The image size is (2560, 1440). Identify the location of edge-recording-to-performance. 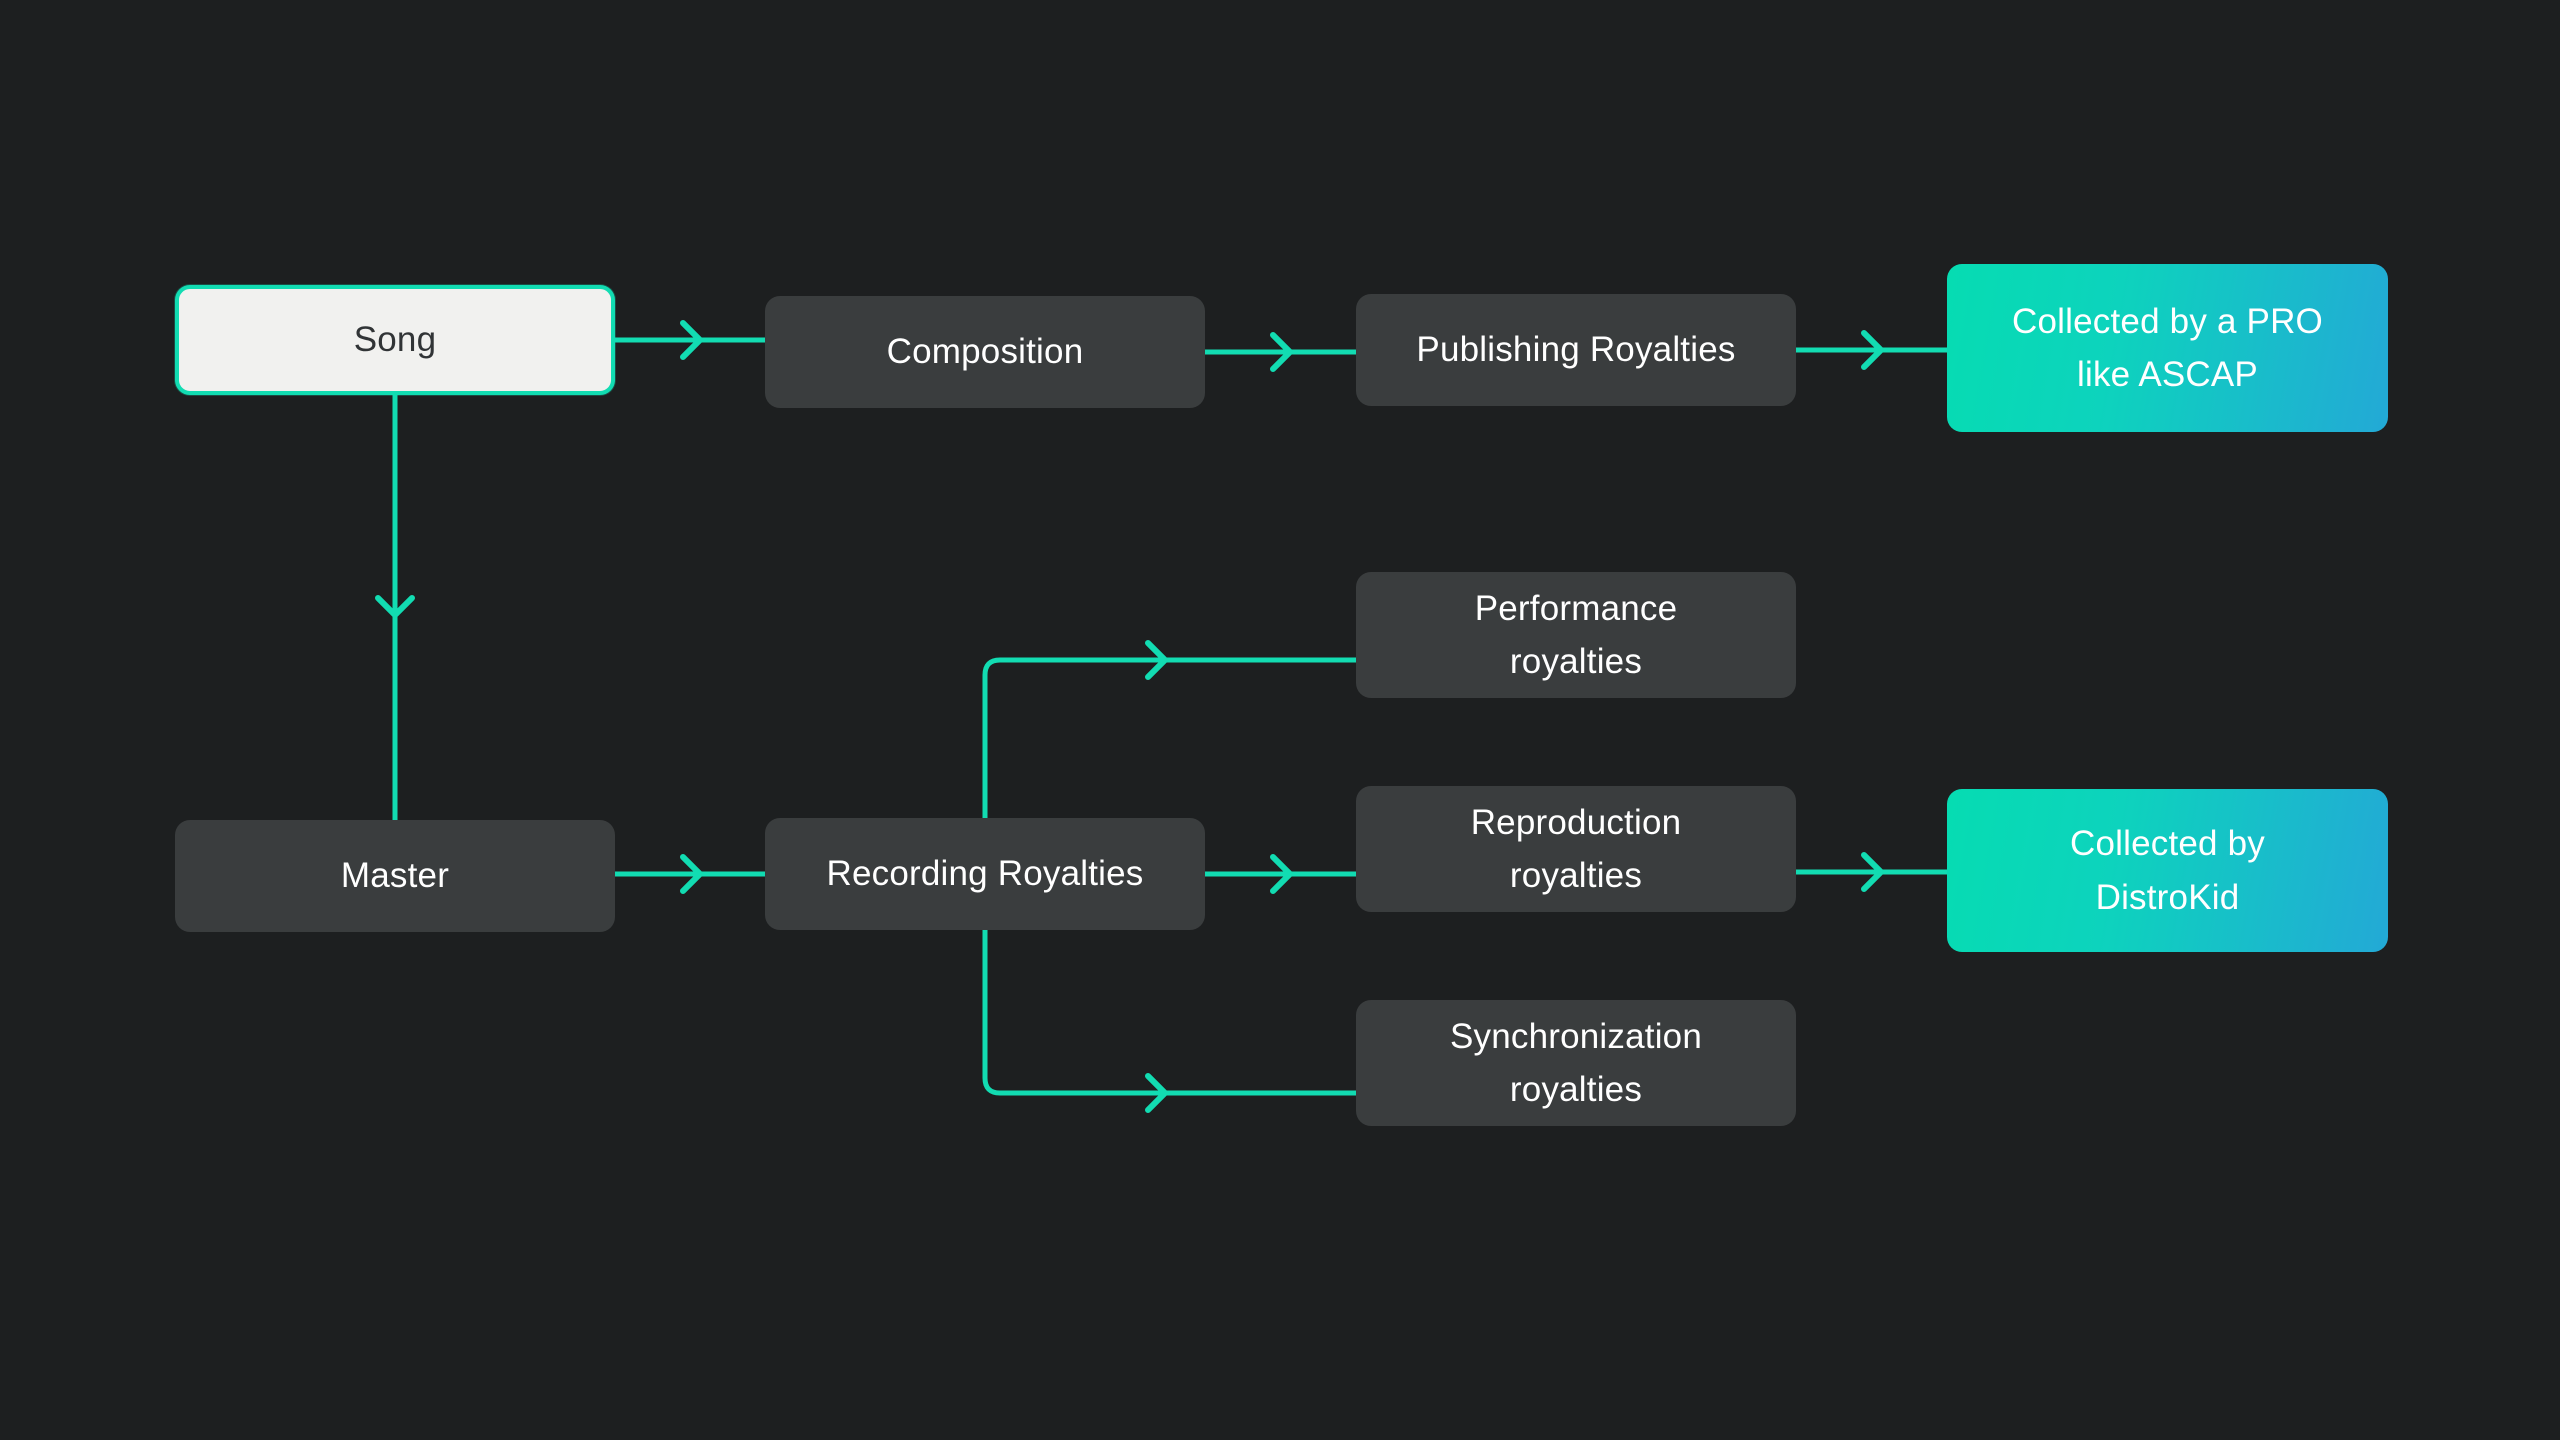
(1170, 739).